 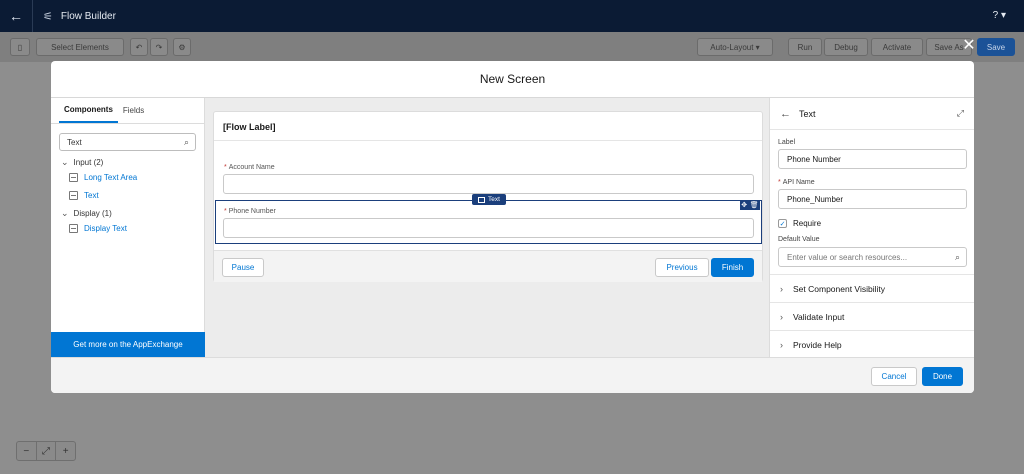 What do you see at coordinates (872, 199) in the screenshot?
I see `api-name-field: Phone_Number` at bounding box center [872, 199].